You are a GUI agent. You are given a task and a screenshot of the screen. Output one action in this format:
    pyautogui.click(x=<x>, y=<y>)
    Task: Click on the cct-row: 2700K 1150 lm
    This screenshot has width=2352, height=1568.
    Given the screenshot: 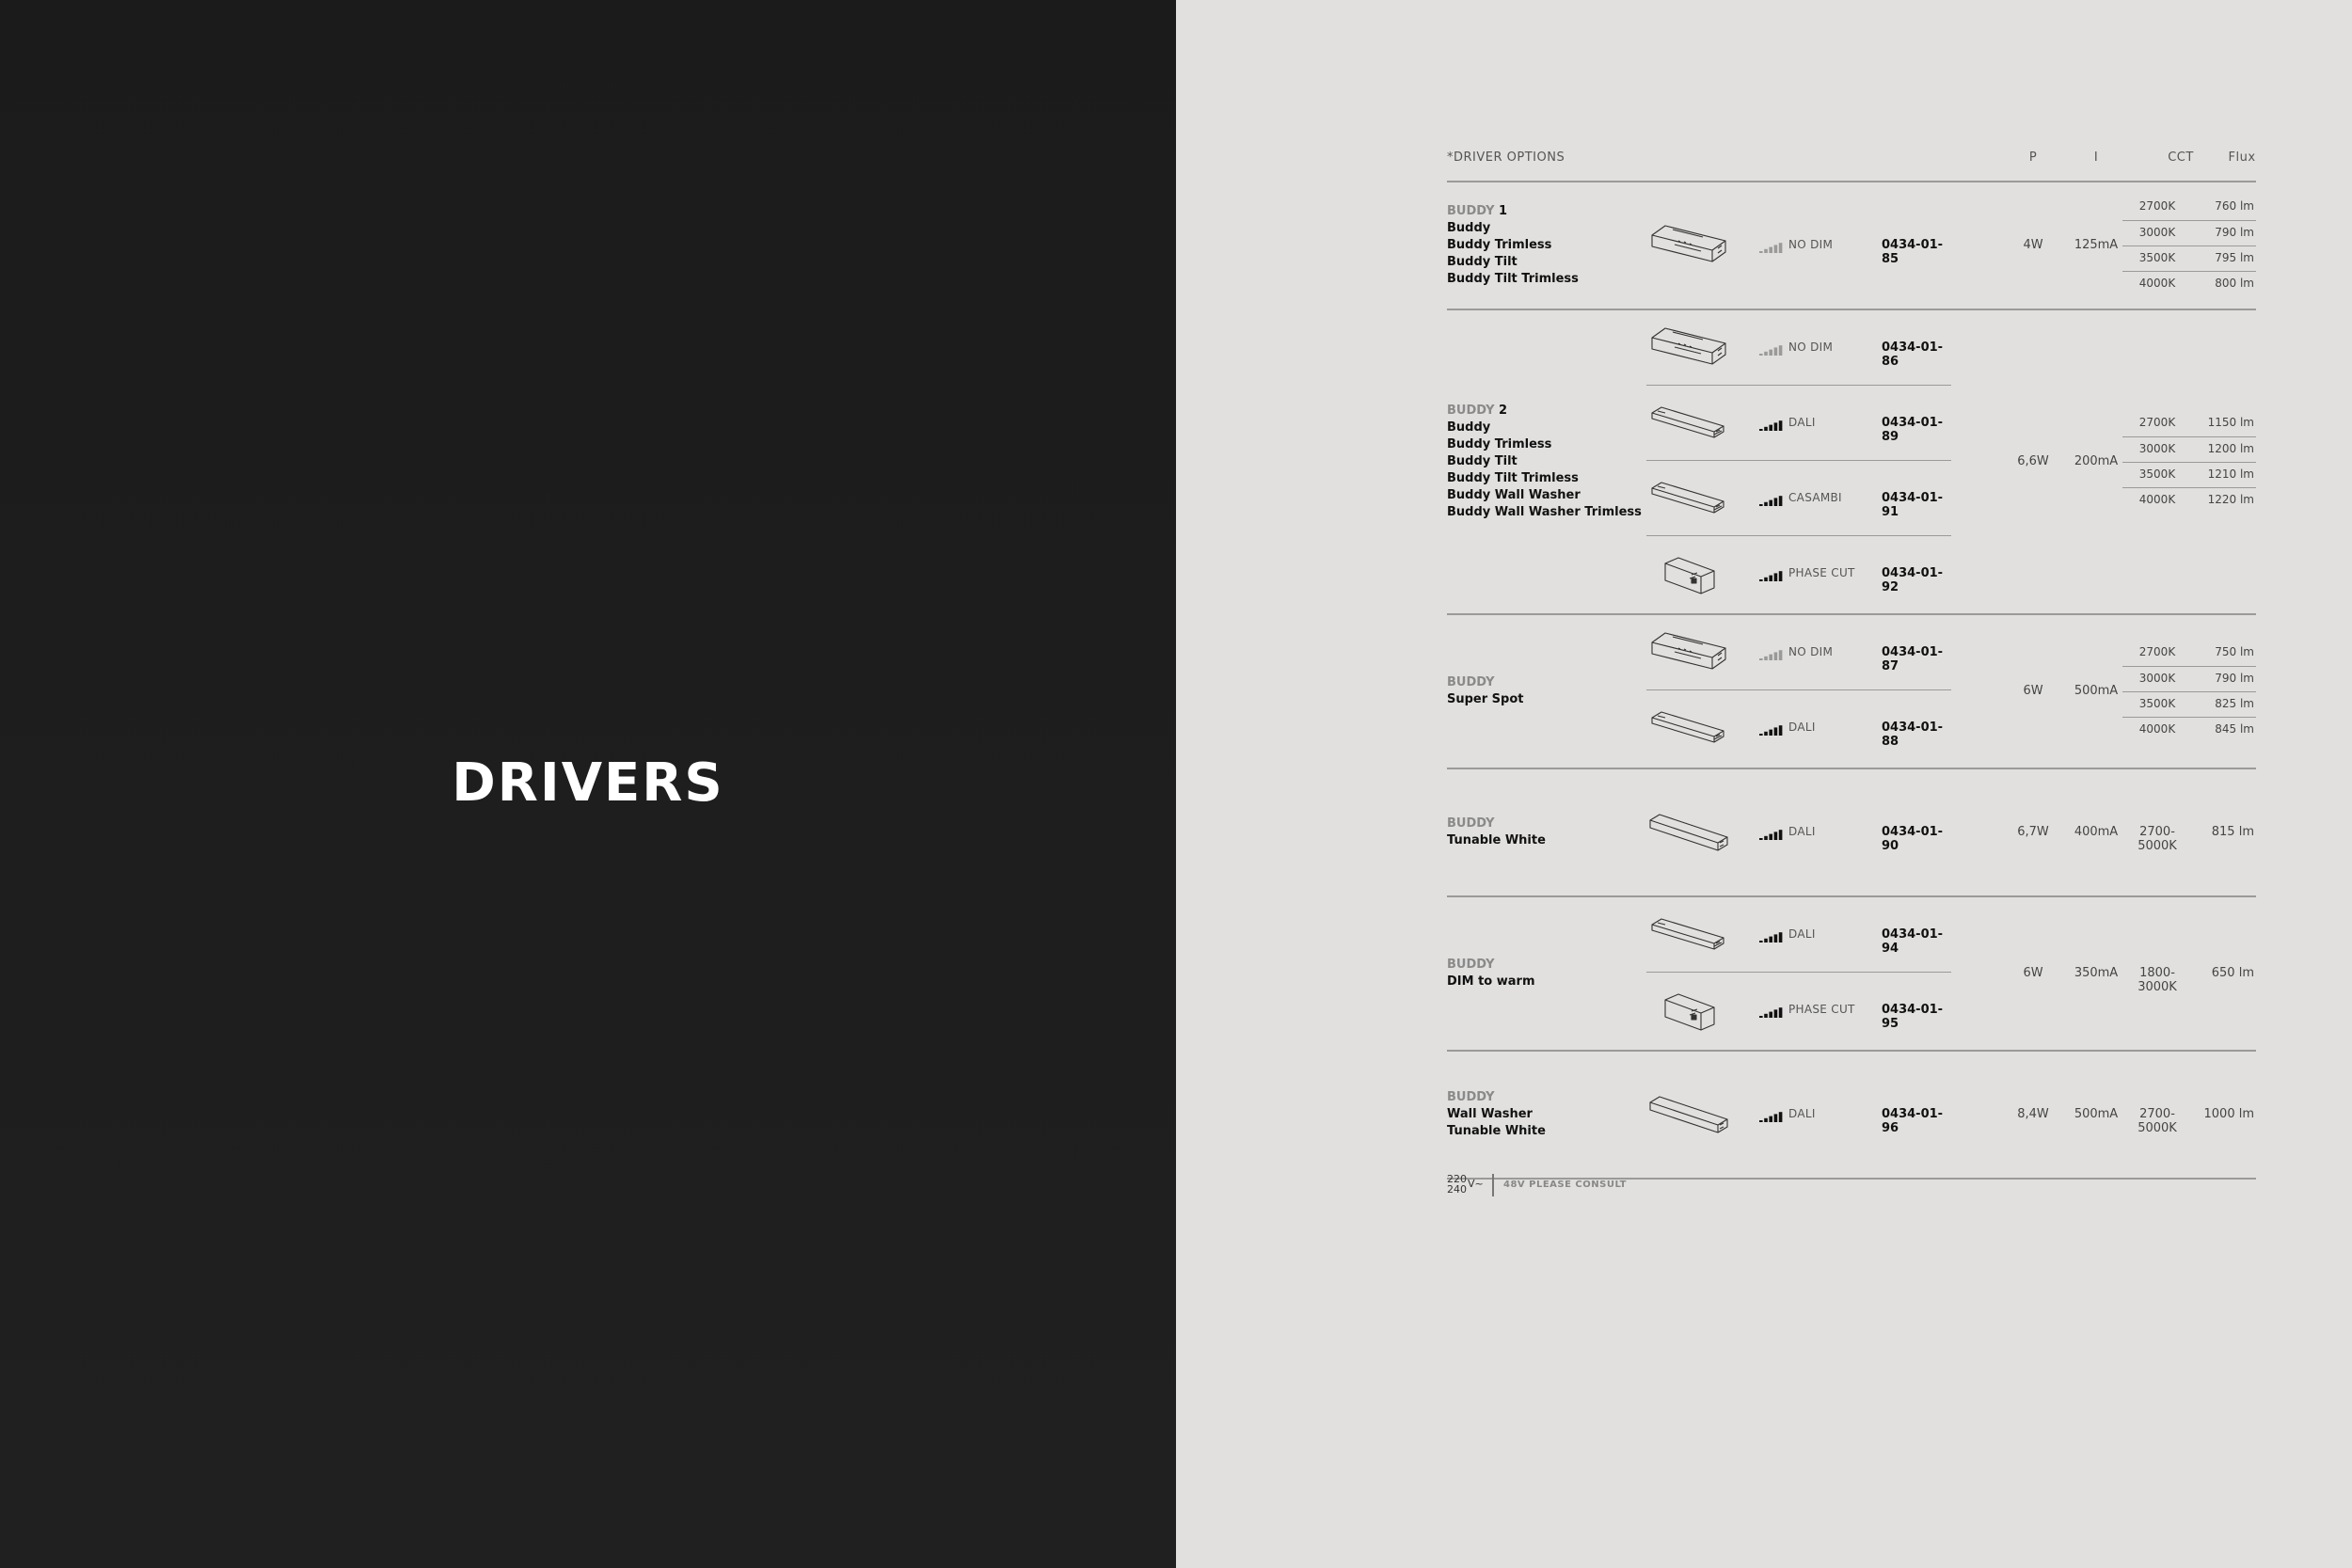 What is the action you would take?
    pyautogui.click(x=2189, y=424)
    